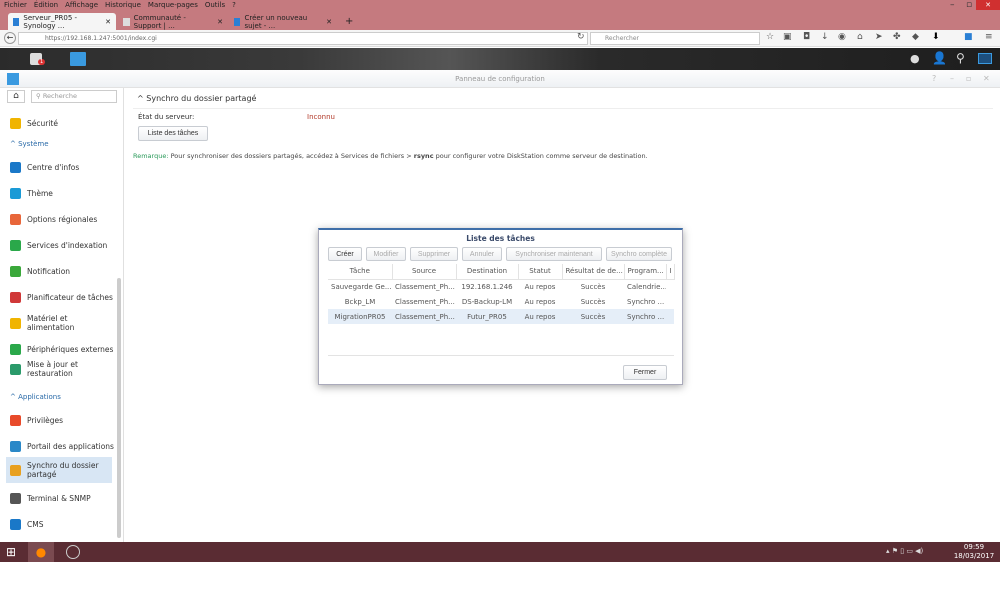 This screenshot has width=1000, height=606. Describe the element at coordinates (63, 420) in the screenshot. I see `sidebar-item: Privilèges` at that location.